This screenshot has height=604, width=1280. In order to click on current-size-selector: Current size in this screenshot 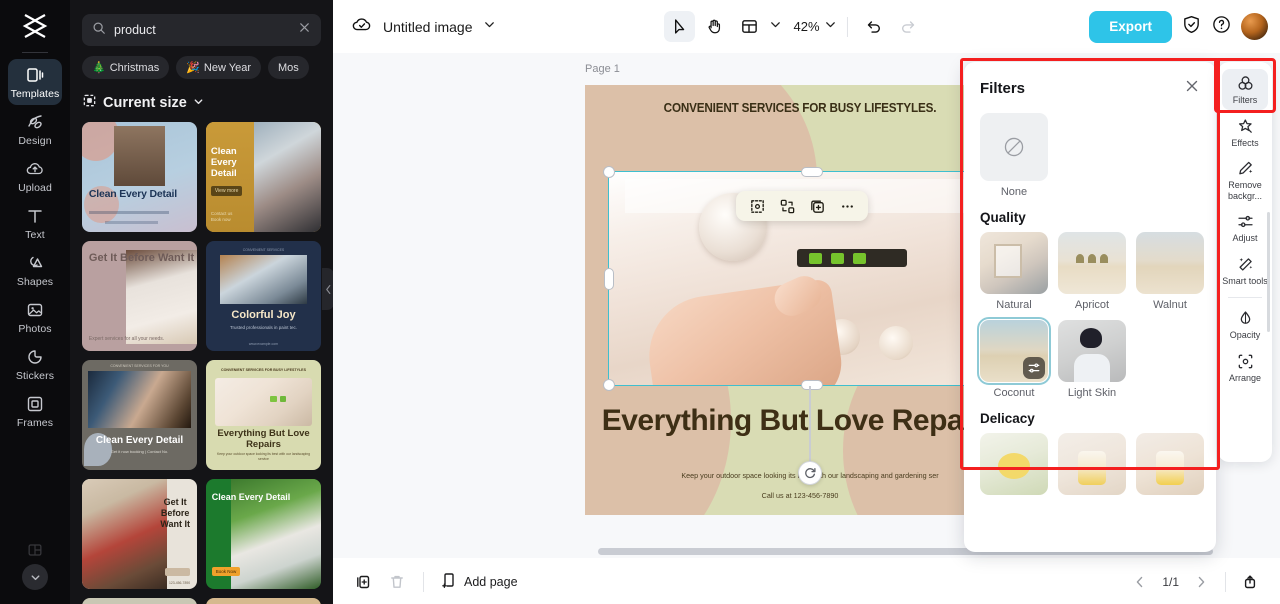, I will do `click(201, 99)`.